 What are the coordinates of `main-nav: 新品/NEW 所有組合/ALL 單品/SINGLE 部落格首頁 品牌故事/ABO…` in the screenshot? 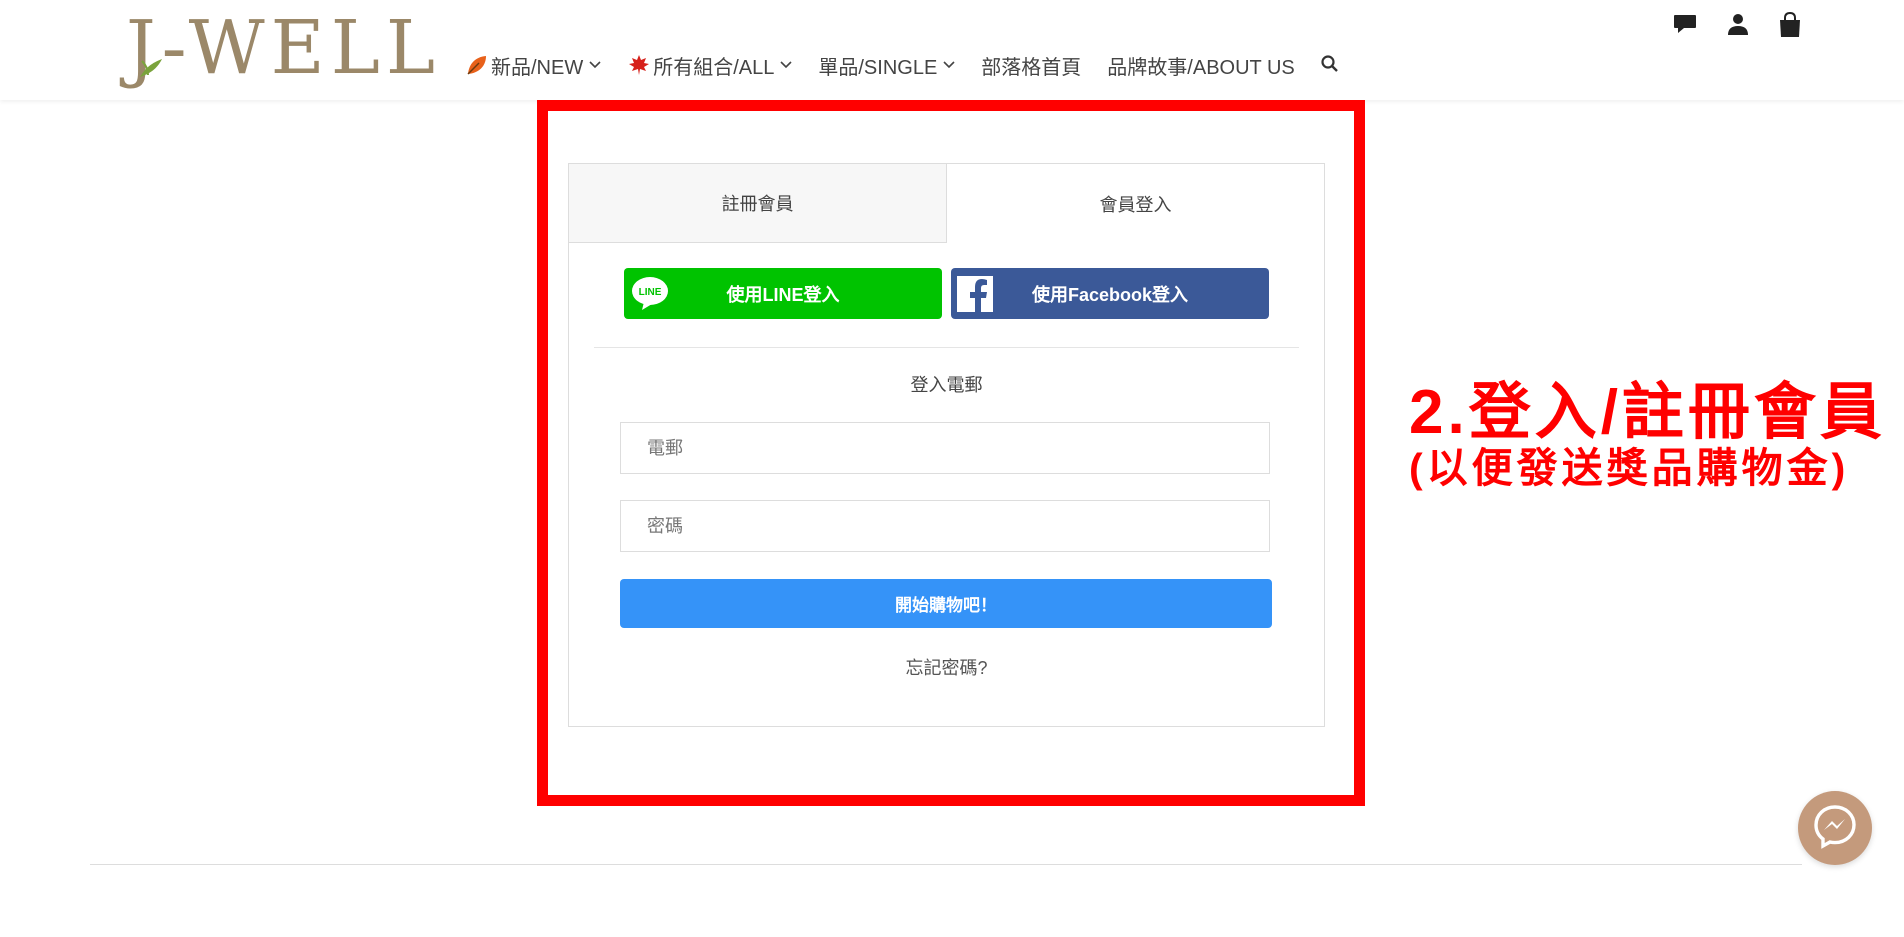 It's located at (893, 65).